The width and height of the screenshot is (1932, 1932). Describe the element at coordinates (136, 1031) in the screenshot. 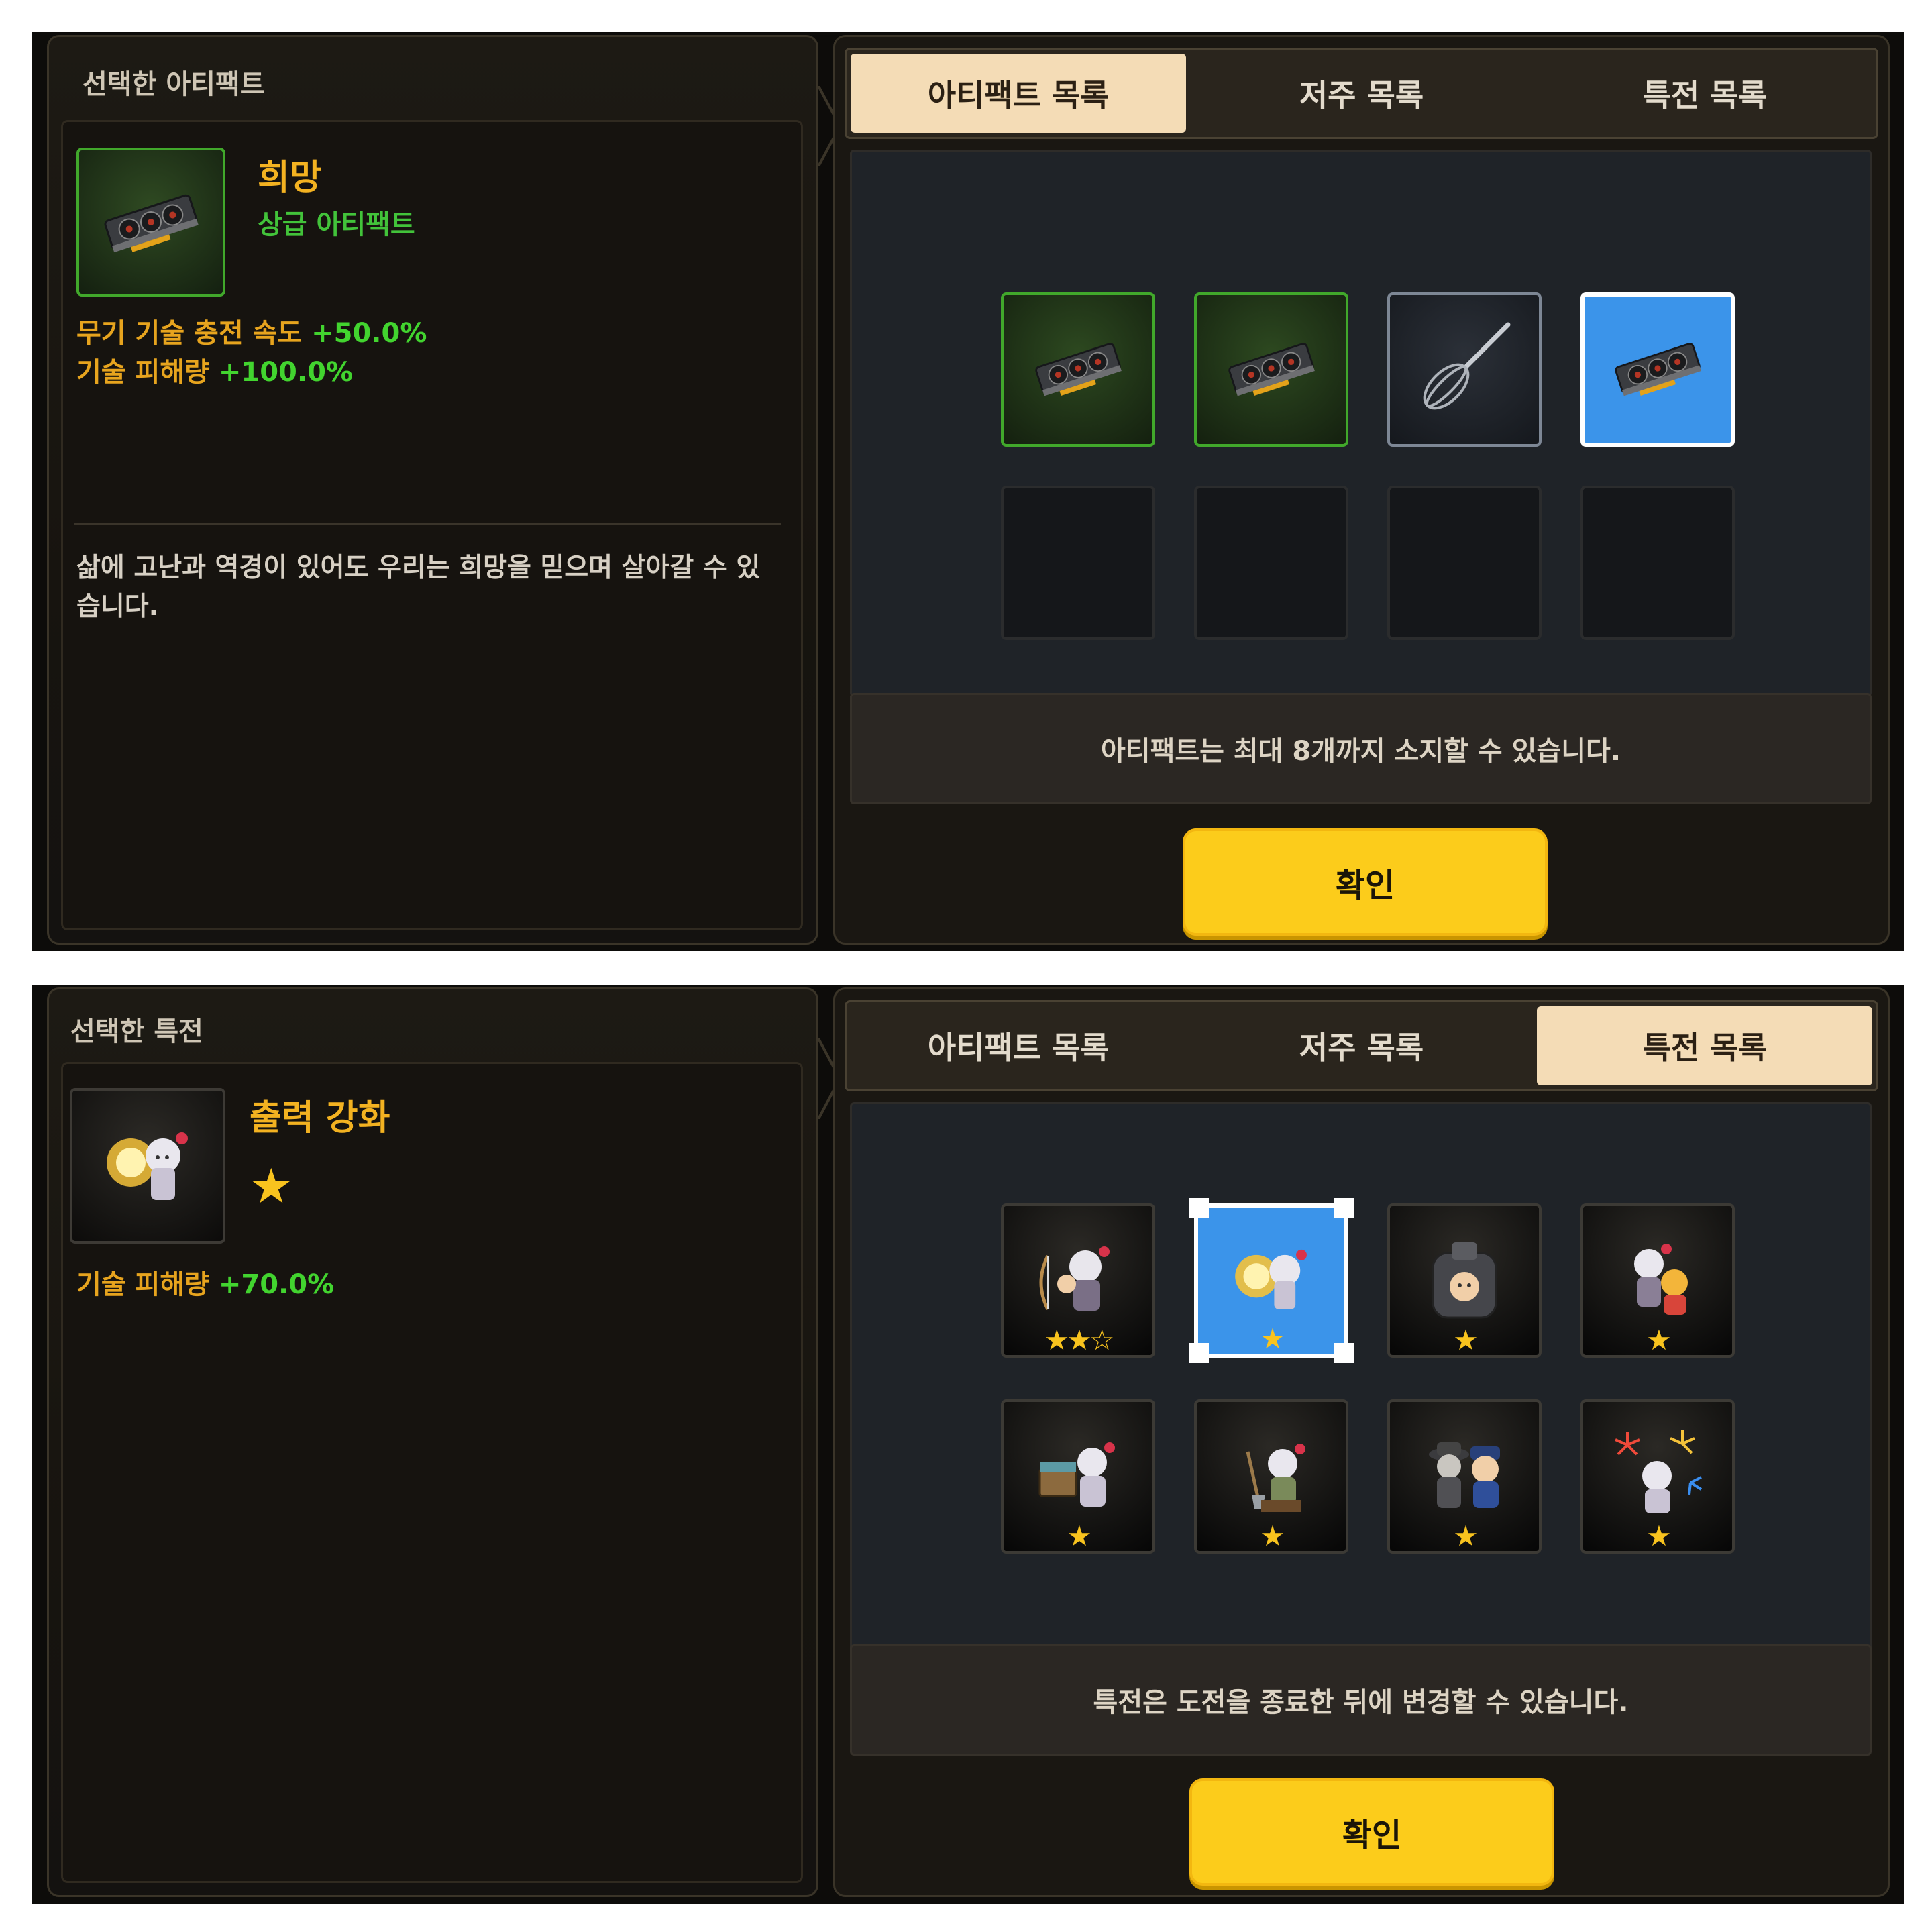

I see `panel-title: 선택한 특전` at that location.